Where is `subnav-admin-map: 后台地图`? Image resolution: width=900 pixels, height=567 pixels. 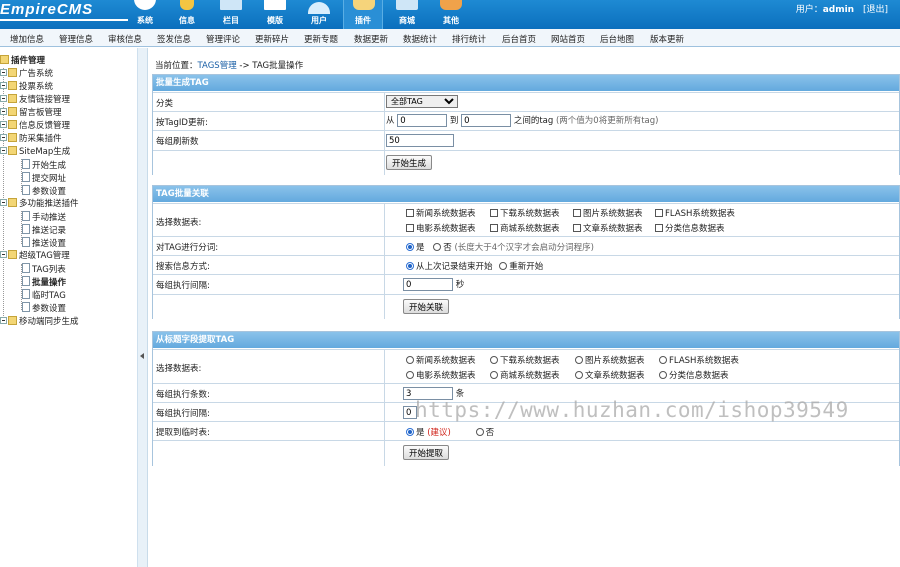 subnav-admin-map: 后台地图 is located at coordinates (617, 39).